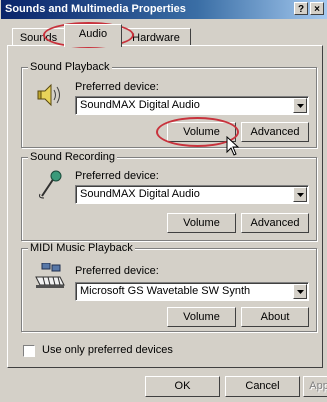 The height and width of the screenshot is (402, 327). What do you see at coordinates (73, 157) in the screenshot?
I see `sound-recording-legend: Sound Recording` at bounding box center [73, 157].